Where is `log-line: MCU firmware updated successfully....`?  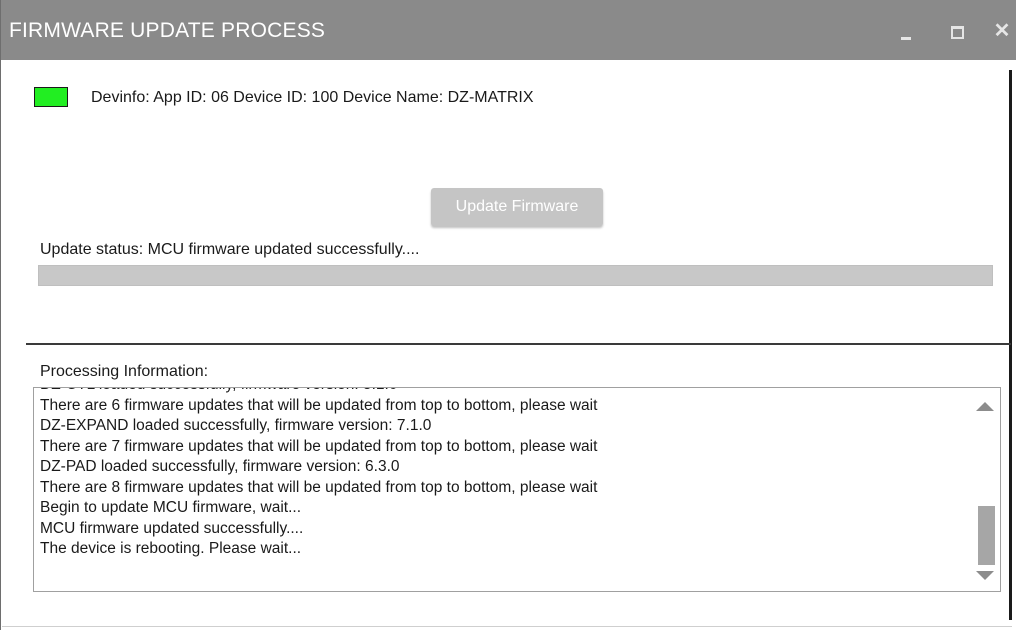
log-line: MCU firmware updated successfully.... is located at coordinates (172, 528).